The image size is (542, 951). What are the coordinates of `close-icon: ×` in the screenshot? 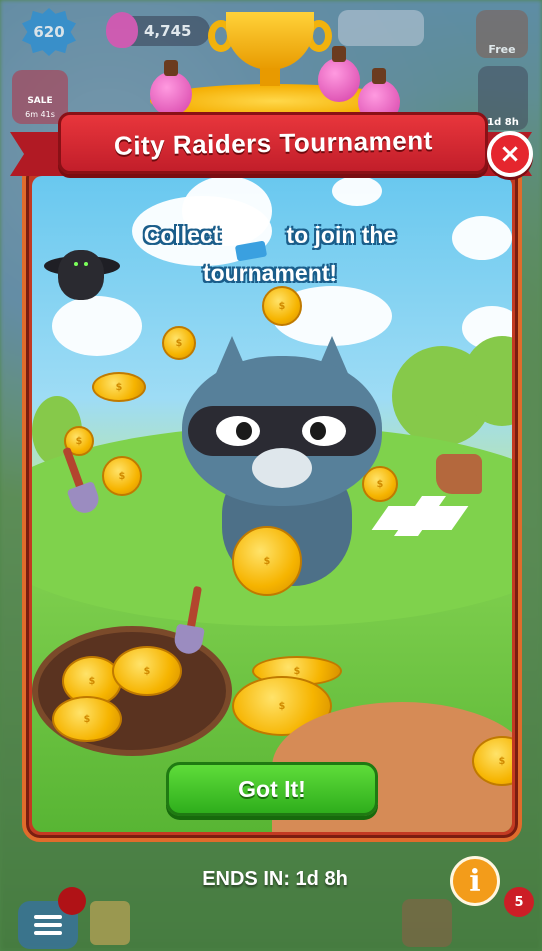 It's located at (510, 154).